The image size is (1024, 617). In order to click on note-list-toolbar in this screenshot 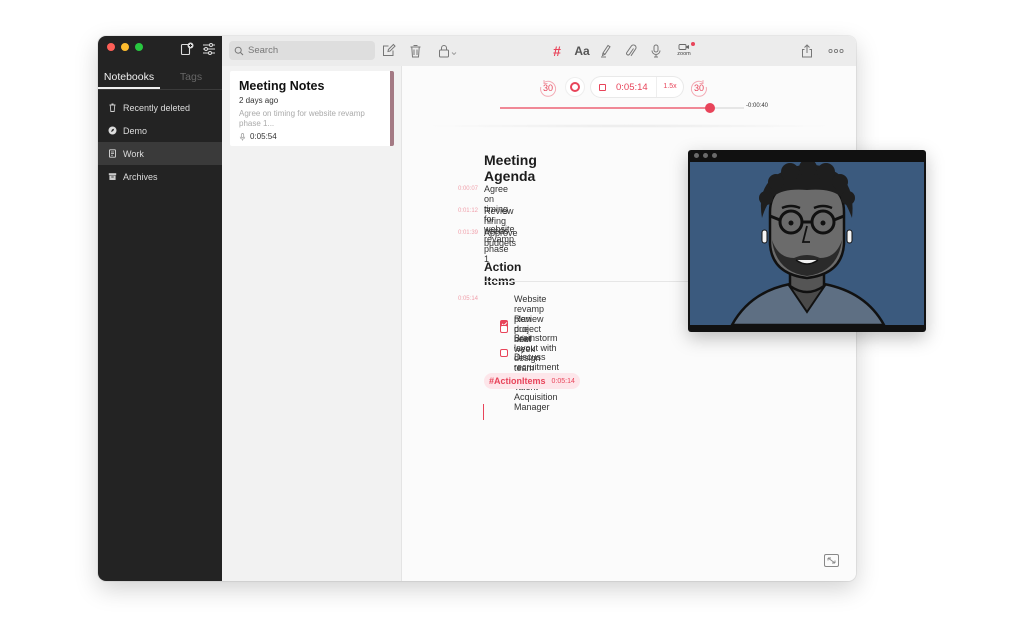, I will do `click(312, 51)`.